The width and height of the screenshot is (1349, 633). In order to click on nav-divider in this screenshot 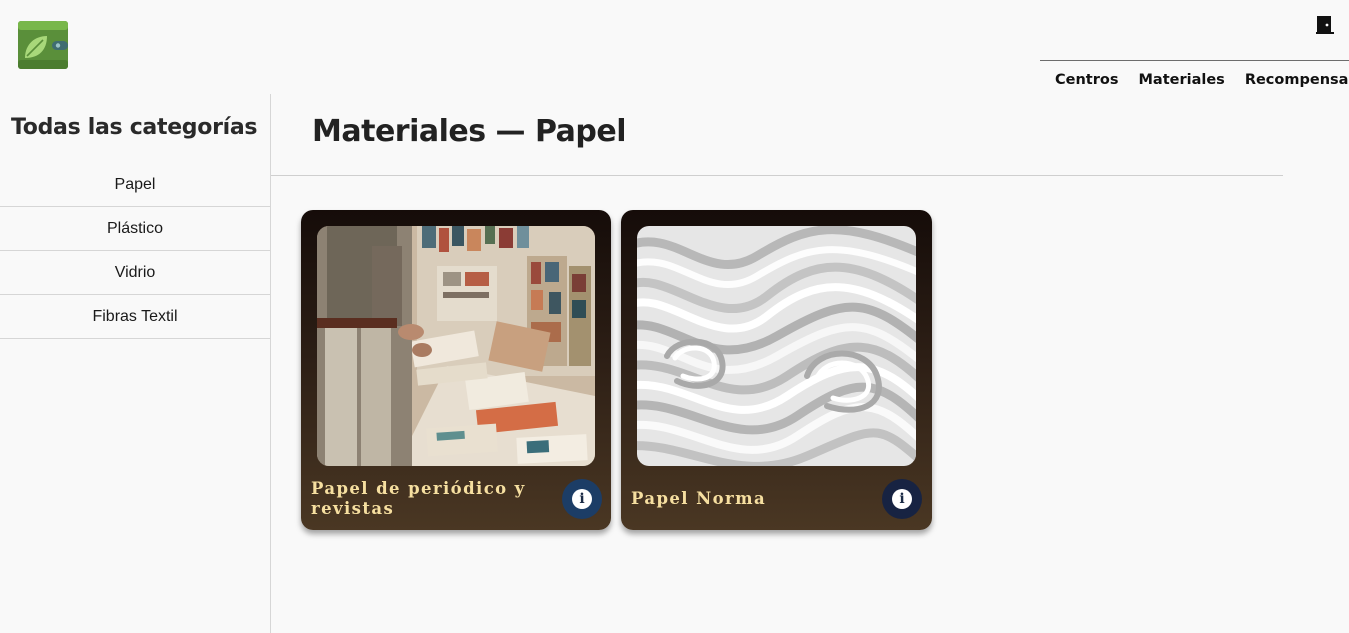, I will do `click(1194, 60)`.